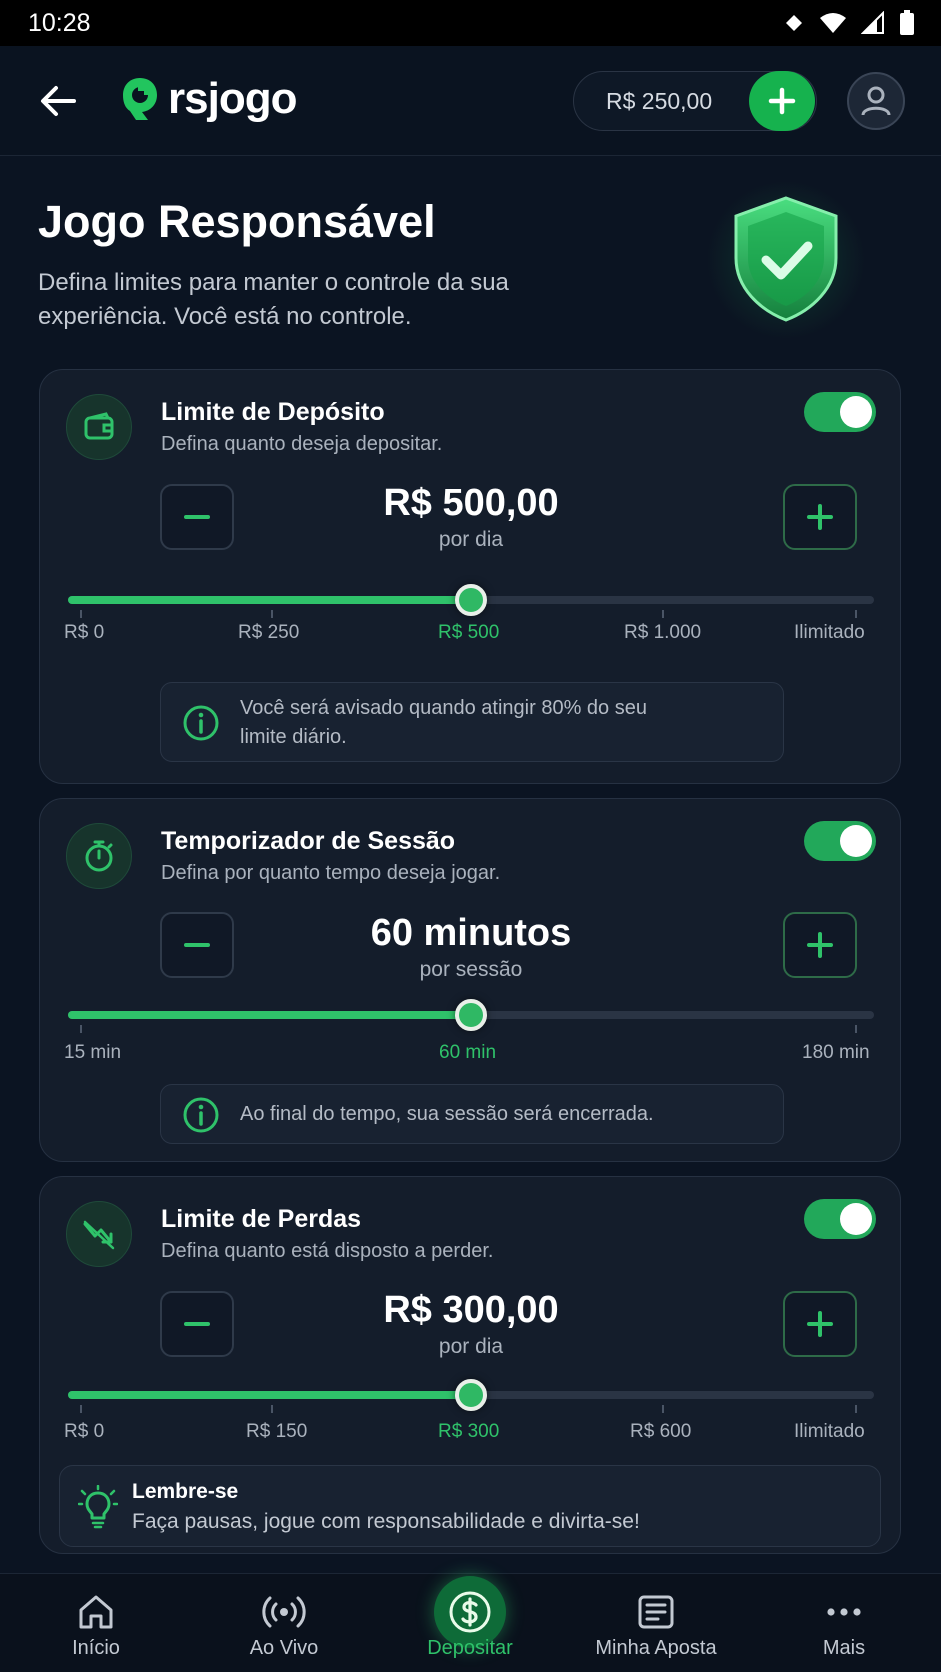 The image size is (941, 1672). Describe the element at coordinates (844, 1612) in the screenshot. I see `more-dots-icon` at that location.